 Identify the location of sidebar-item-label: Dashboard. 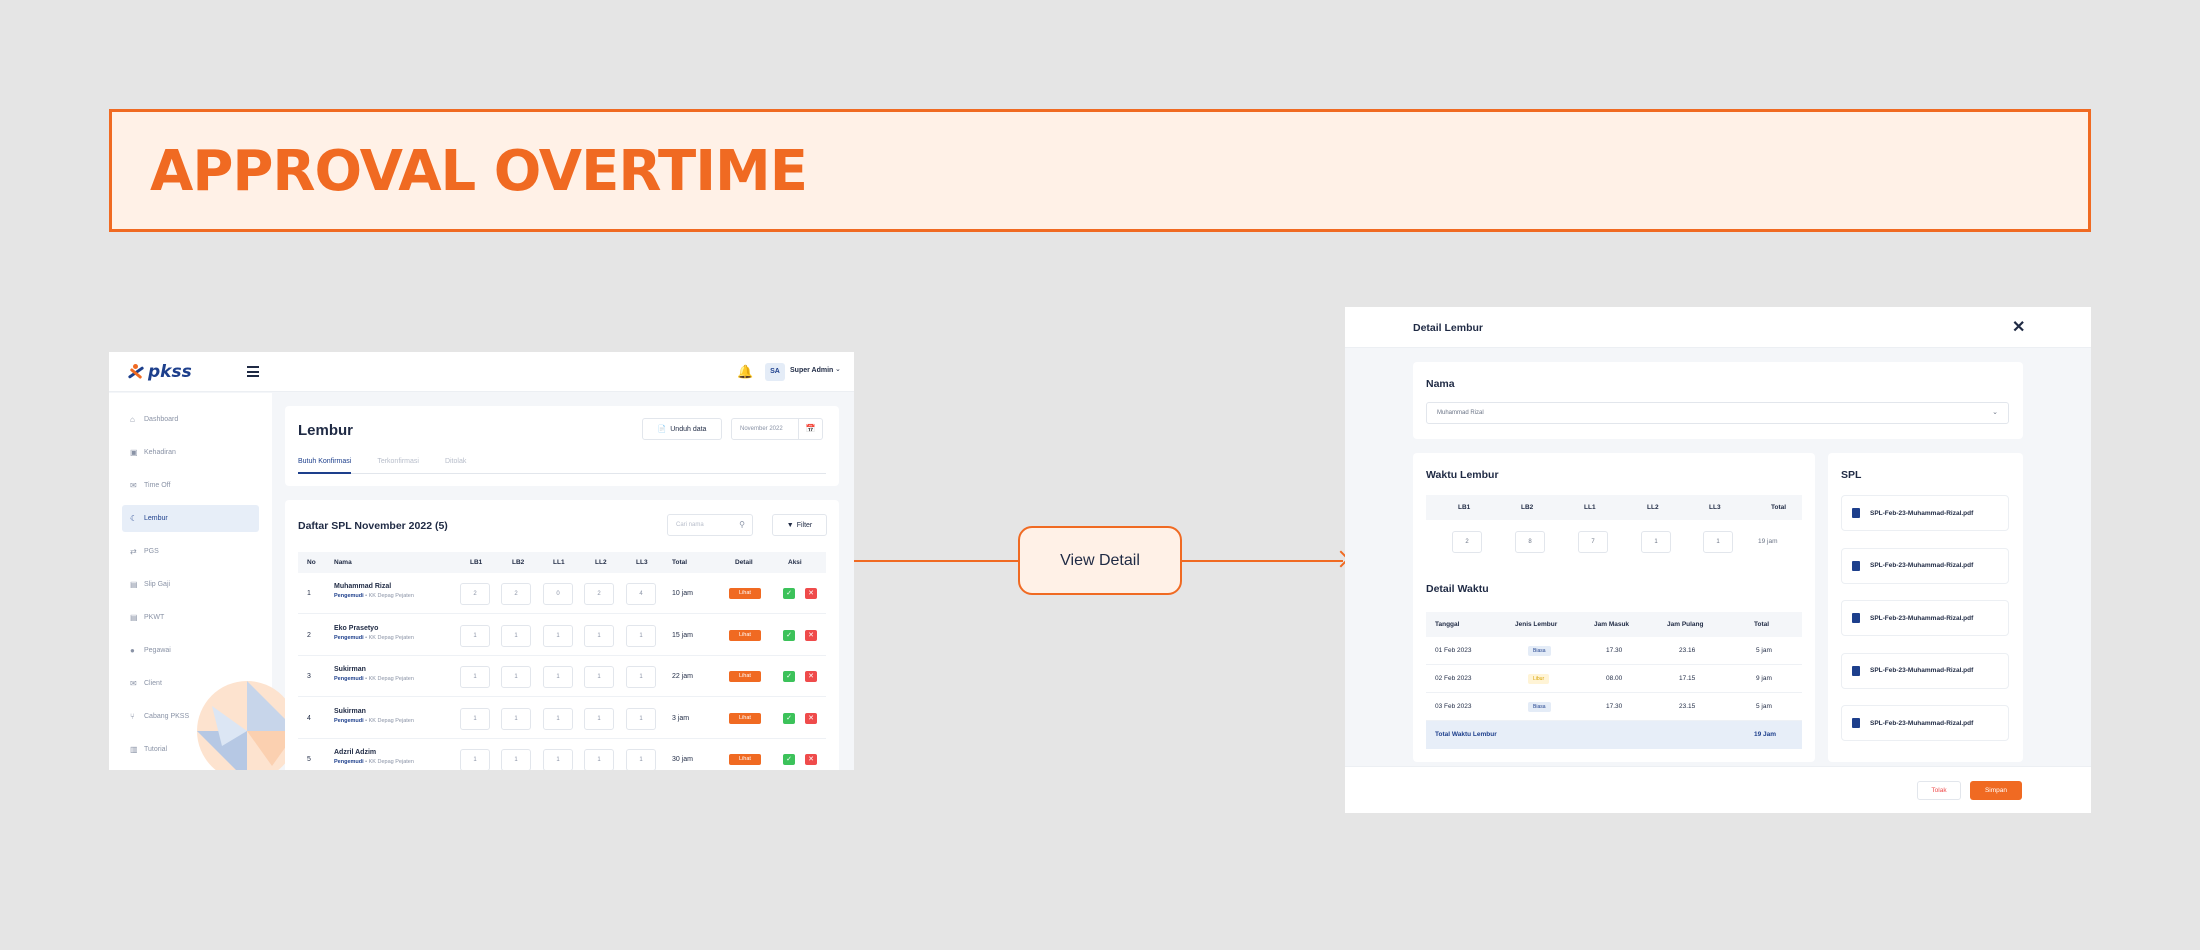
(161, 419).